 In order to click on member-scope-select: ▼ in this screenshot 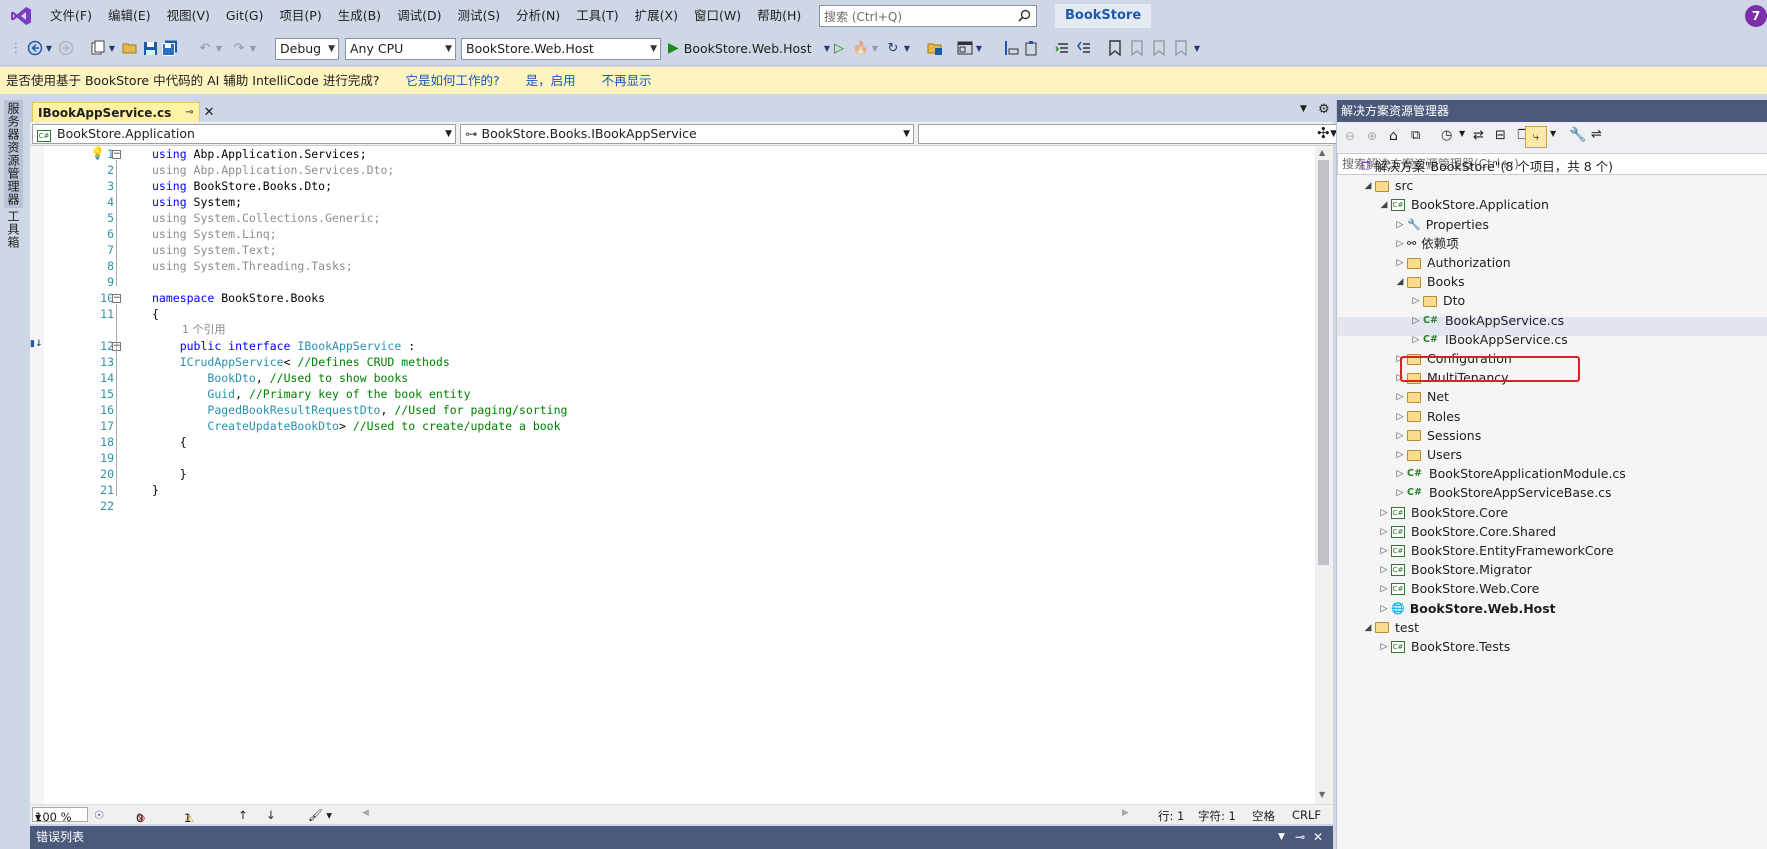, I will do `click(1129, 134)`.